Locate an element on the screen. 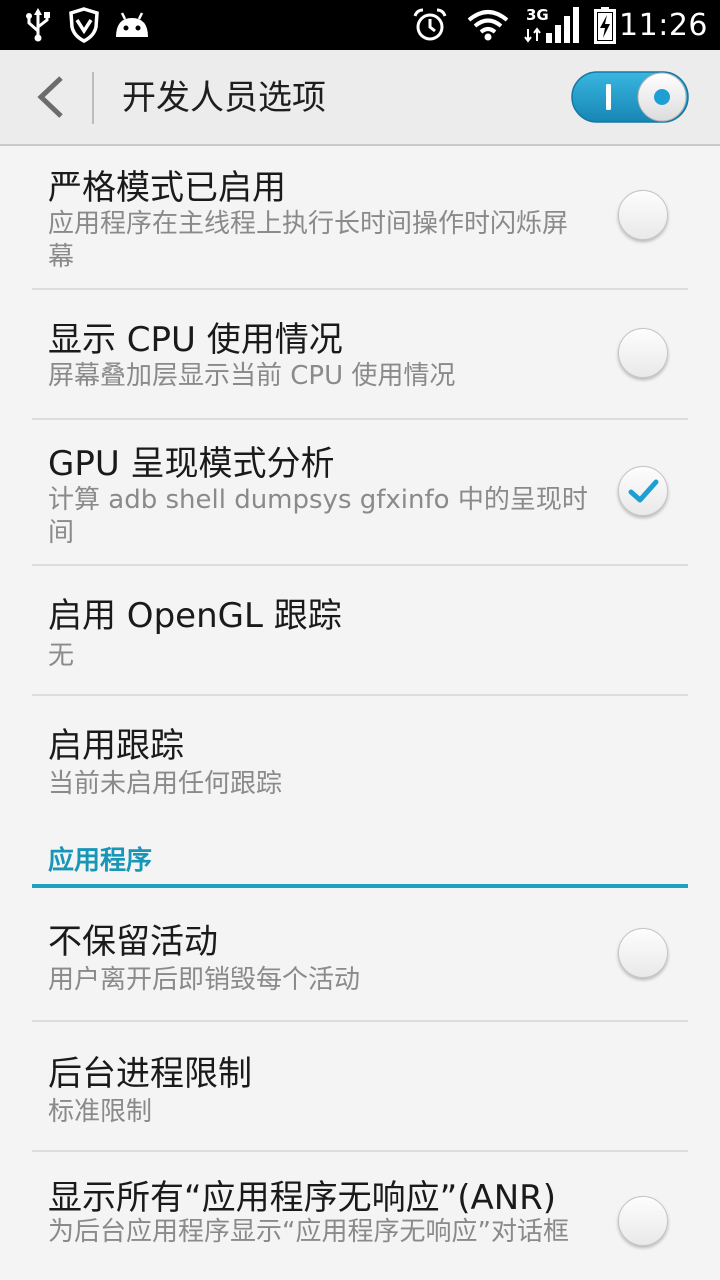 This screenshot has height=1280, width=720. chevron-left-icon is located at coordinates (50, 97).